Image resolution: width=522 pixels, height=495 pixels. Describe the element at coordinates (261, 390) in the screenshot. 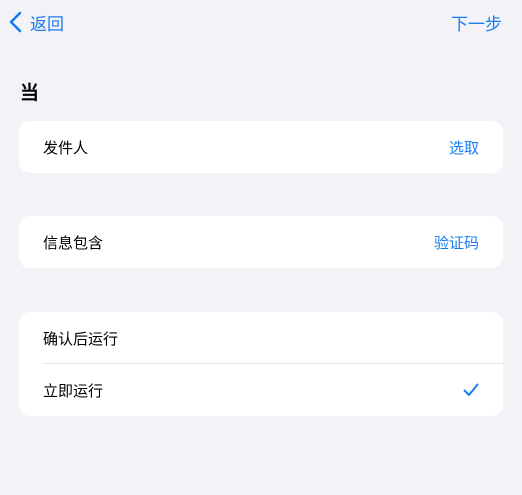

I see `run-option-immediate: 立即运行` at that location.